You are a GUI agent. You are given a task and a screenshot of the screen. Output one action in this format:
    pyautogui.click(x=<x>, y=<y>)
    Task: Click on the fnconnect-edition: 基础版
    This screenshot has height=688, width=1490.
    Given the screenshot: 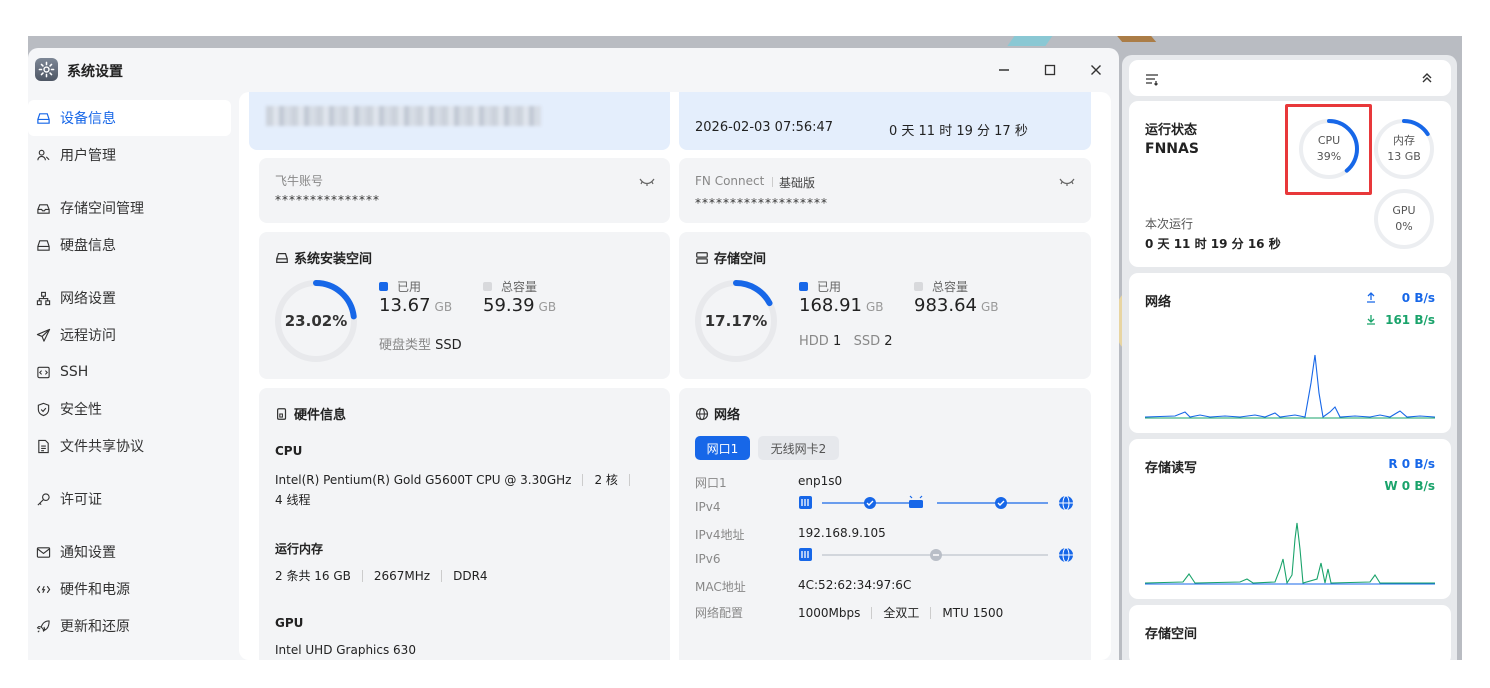 What is the action you would take?
    pyautogui.click(x=797, y=183)
    